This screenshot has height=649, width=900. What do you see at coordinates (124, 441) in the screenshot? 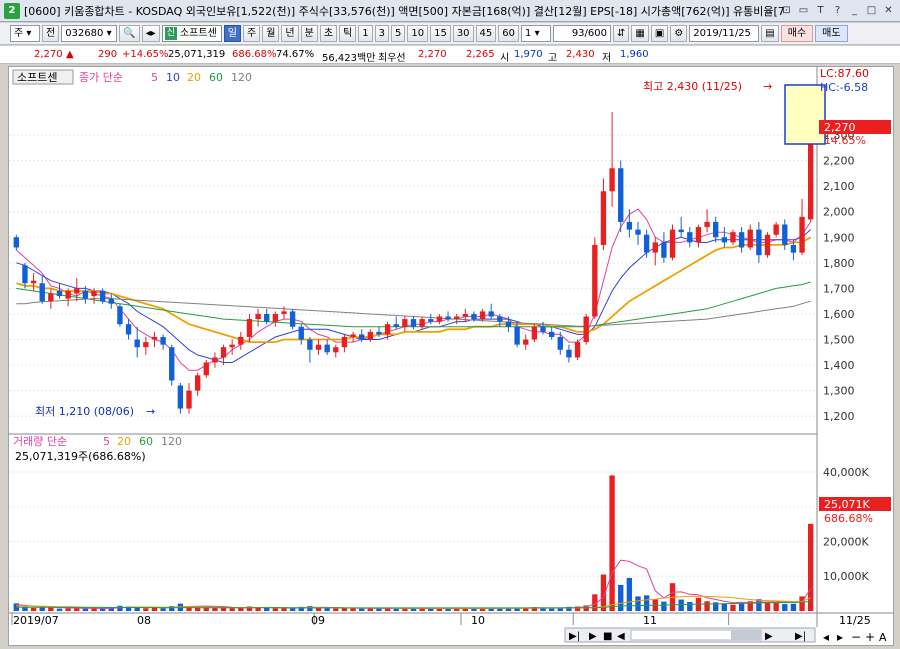
I see `volume-legend-ma20: 20` at bounding box center [124, 441].